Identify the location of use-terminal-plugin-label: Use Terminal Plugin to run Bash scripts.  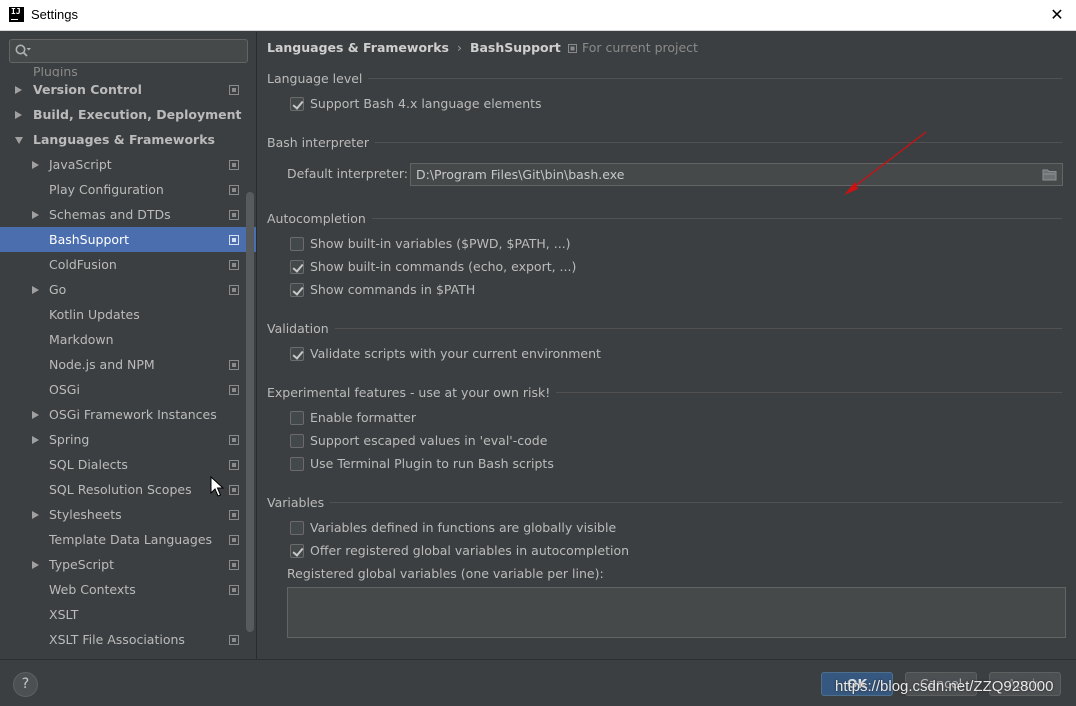
(432, 463).